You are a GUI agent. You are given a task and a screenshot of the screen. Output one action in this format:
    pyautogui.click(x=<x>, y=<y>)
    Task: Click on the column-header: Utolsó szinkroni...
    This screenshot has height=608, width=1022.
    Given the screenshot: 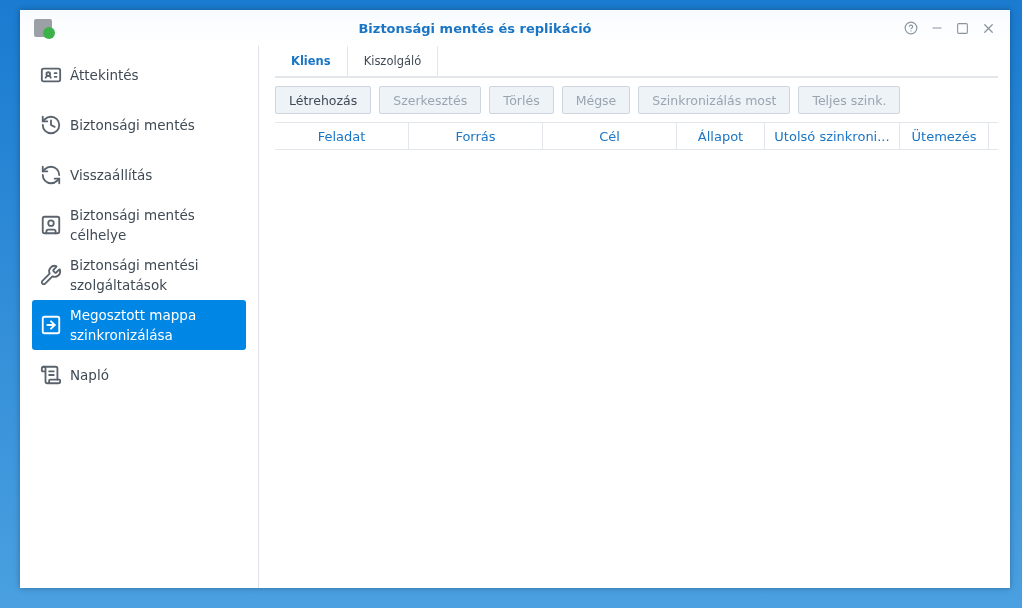 What is the action you would take?
    pyautogui.click(x=832, y=136)
    